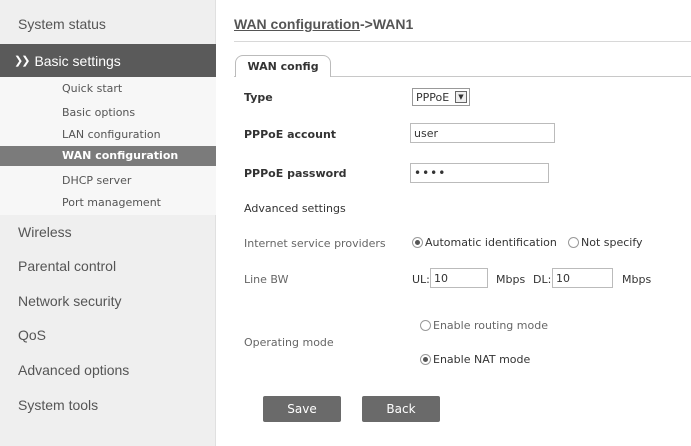  I want to click on mode-radio-nat-label: Enable NAT mode, so click(482, 359).